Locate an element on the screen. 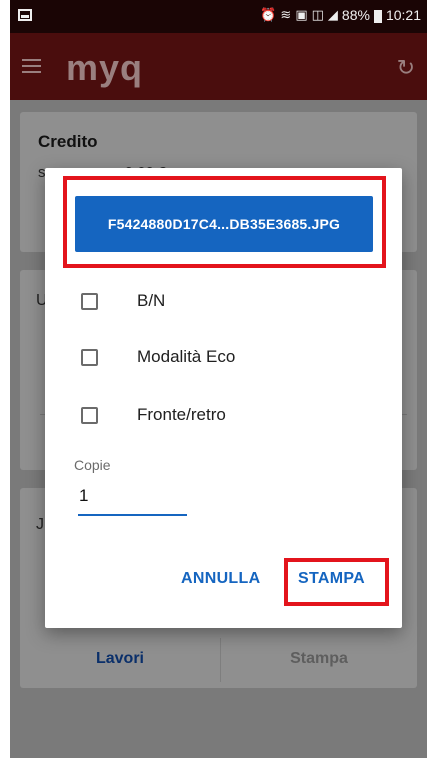  status-bar: ⏰ ≋ ▣ ◫ ◢ 88% 10:21 is located at coordinates (218, 16).